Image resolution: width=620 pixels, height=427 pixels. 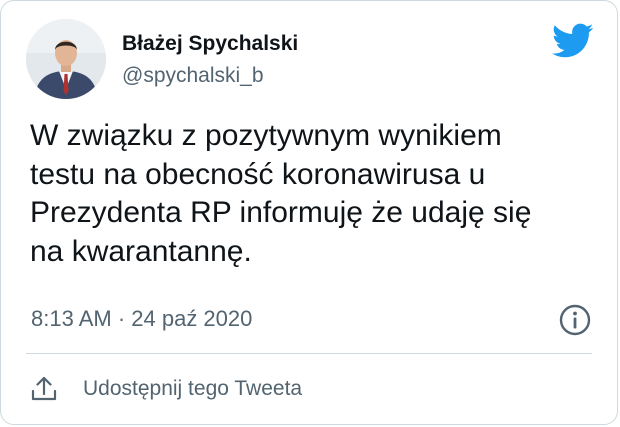 I want to click on author-name: Błażej Spychalski, so click(x=210, y=44).